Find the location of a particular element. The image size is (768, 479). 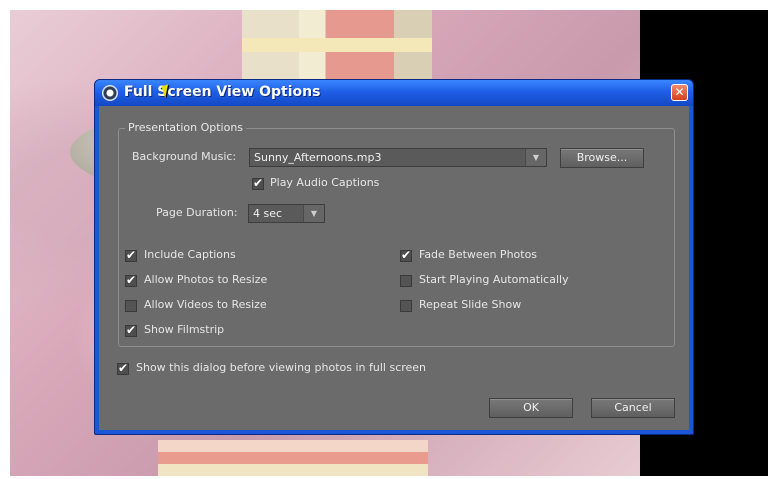

background-music-label: Background Music: is located at coordinates (184, 156).